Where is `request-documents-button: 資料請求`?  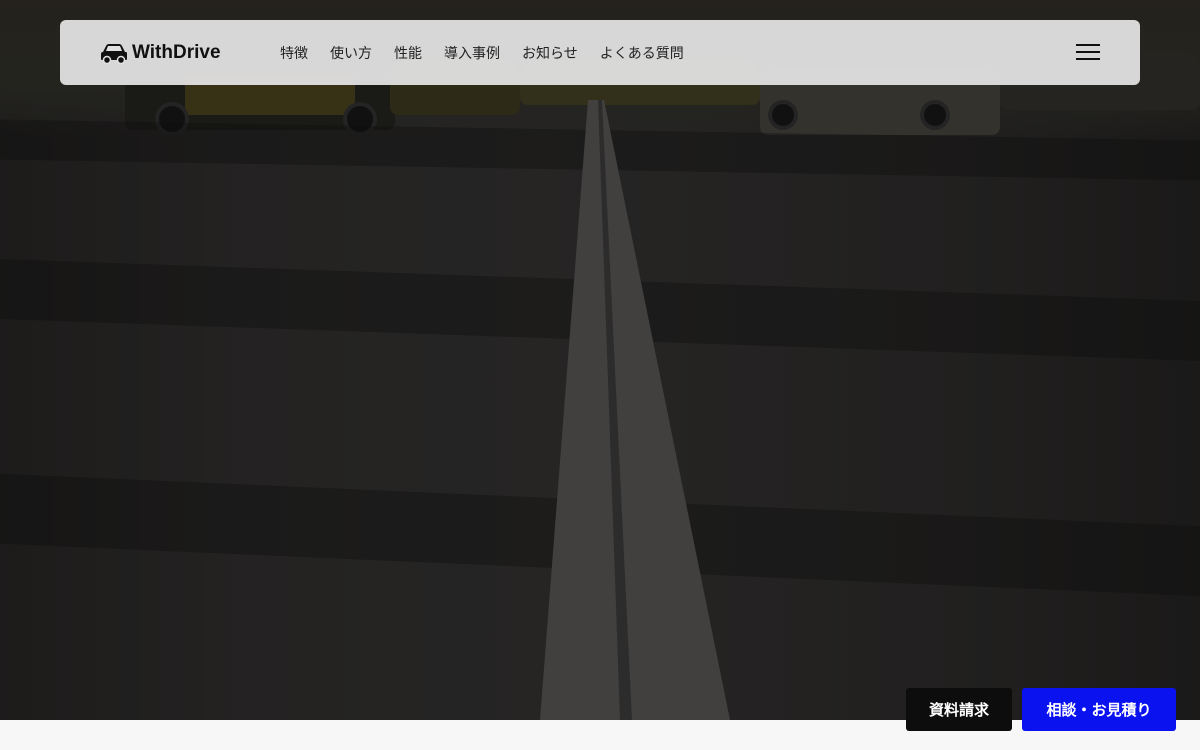 request-documents-button: 資料請求 is located at coordinates (959, 709).